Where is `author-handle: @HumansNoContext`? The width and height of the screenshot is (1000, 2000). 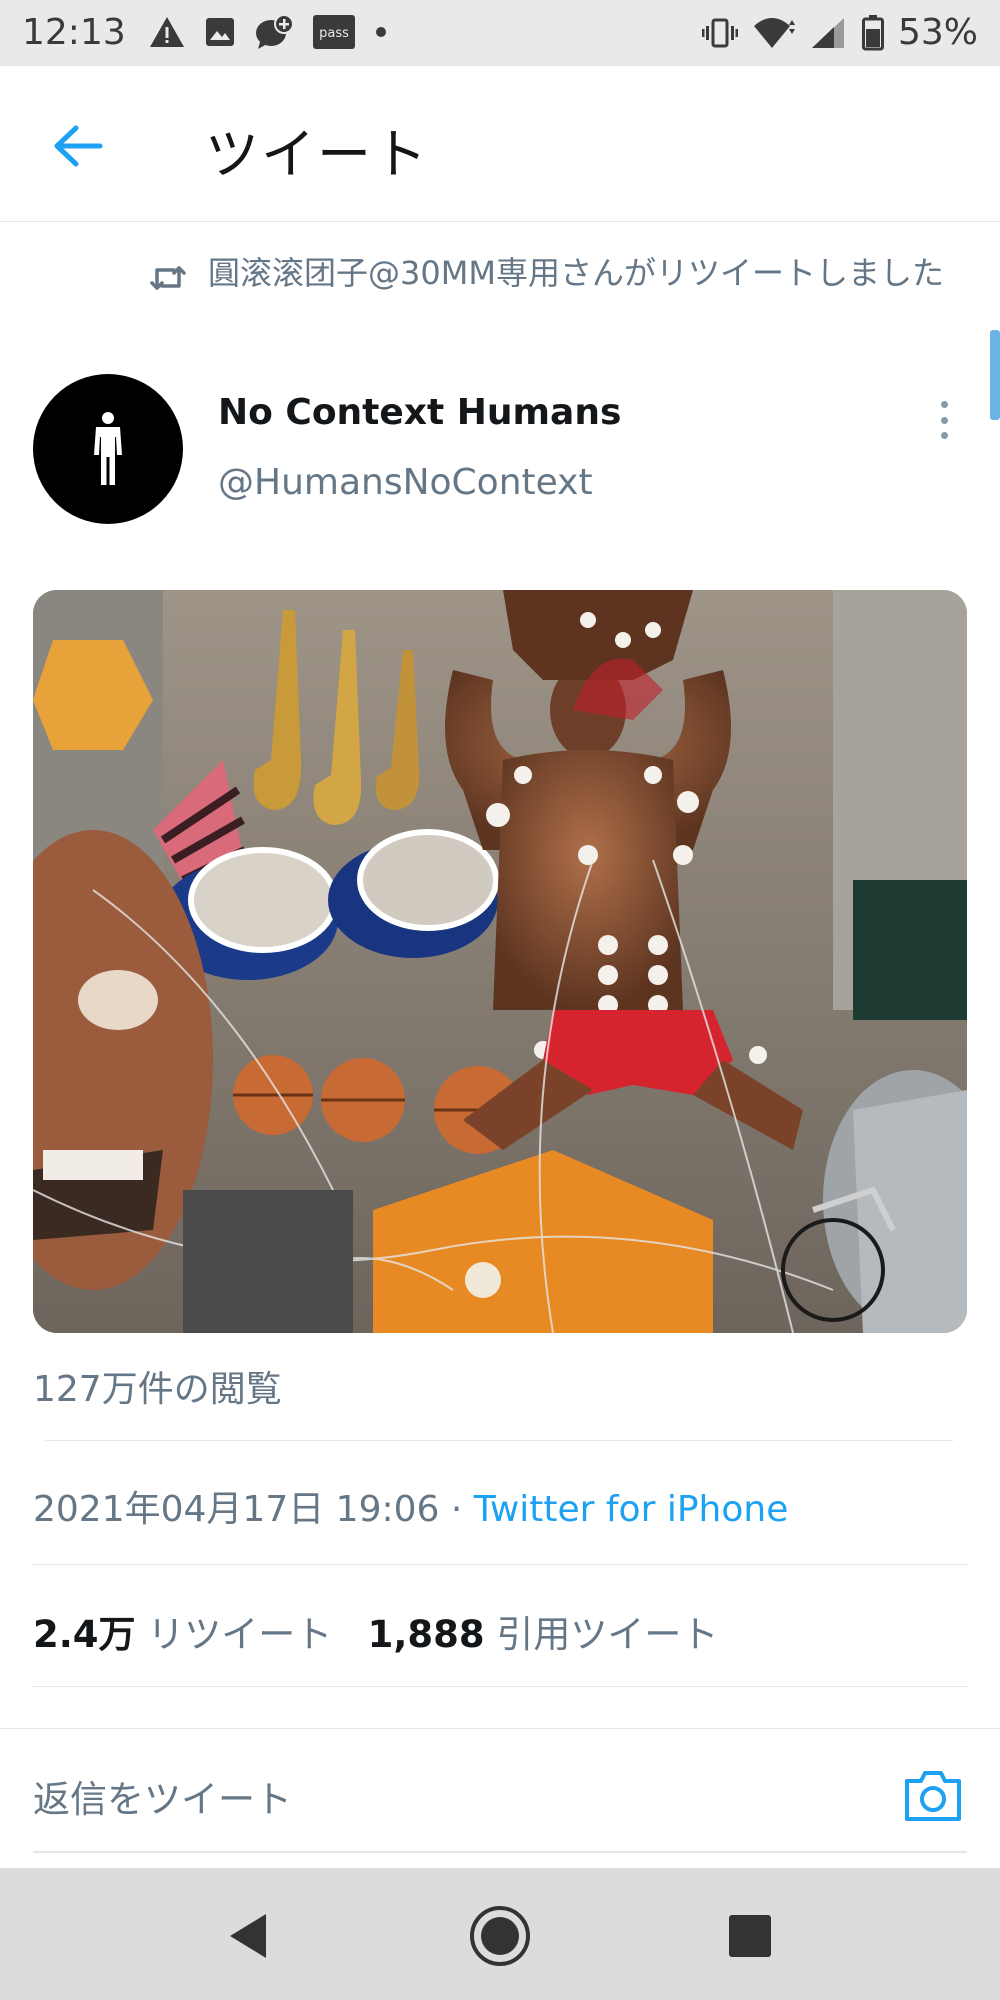 author-handle: @HumansNoContext is located at coordinates (405, 482).